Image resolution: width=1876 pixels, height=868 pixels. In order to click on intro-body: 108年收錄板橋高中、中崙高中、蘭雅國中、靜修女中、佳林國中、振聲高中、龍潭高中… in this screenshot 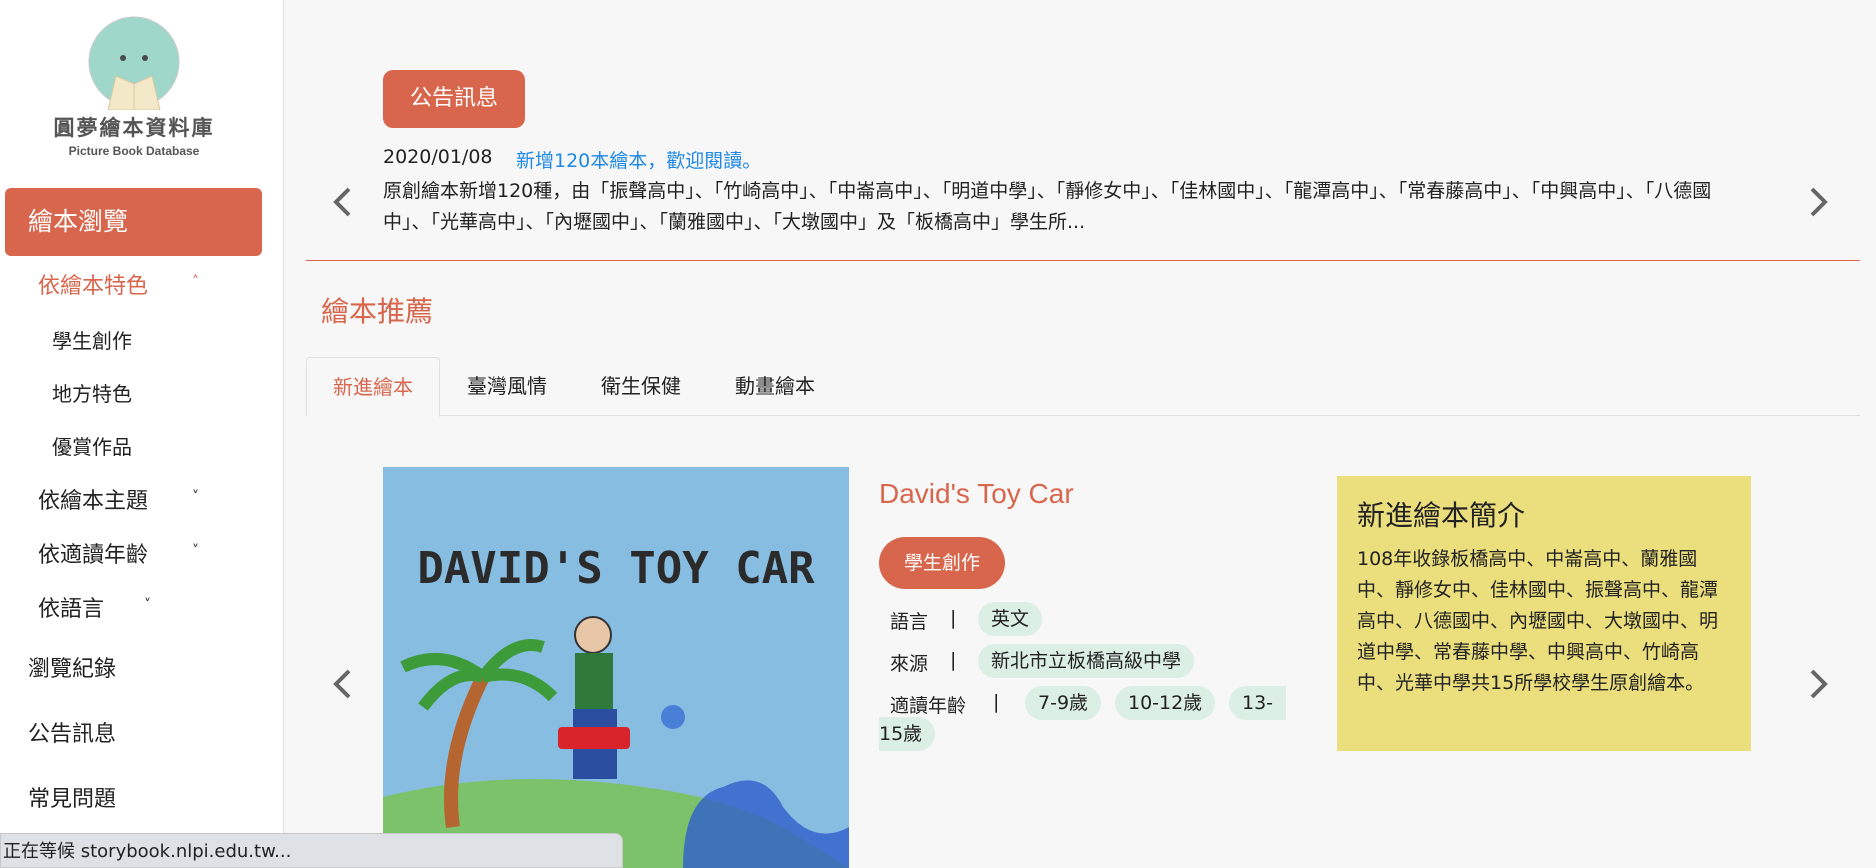, I will do `click(1538, 621)`.